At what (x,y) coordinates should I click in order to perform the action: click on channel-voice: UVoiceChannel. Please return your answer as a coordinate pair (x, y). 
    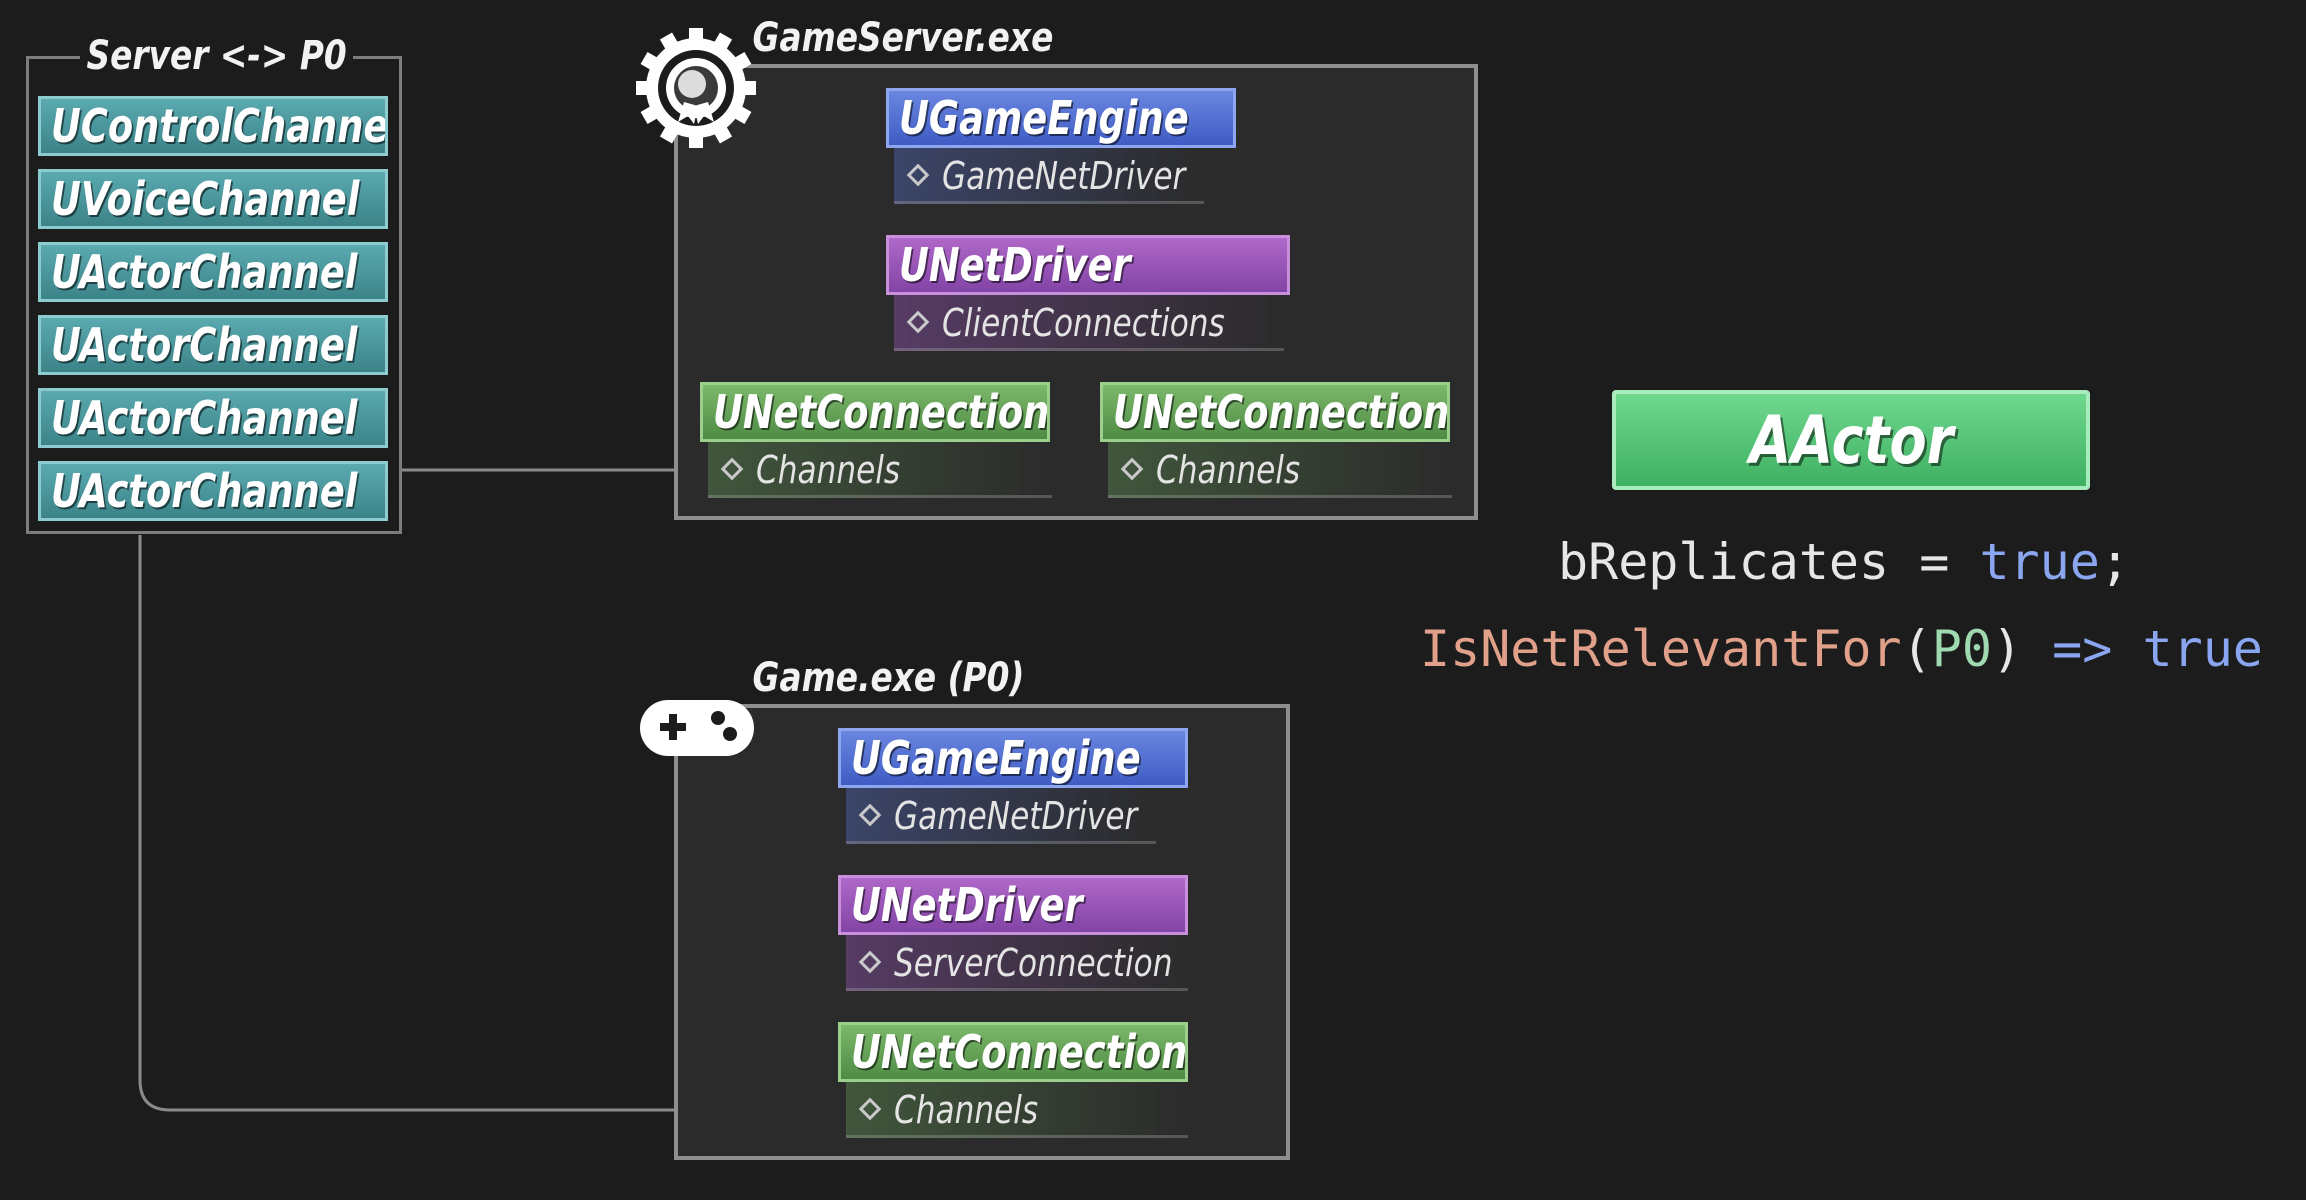
    Looking at the image, I should click on (213, 199).